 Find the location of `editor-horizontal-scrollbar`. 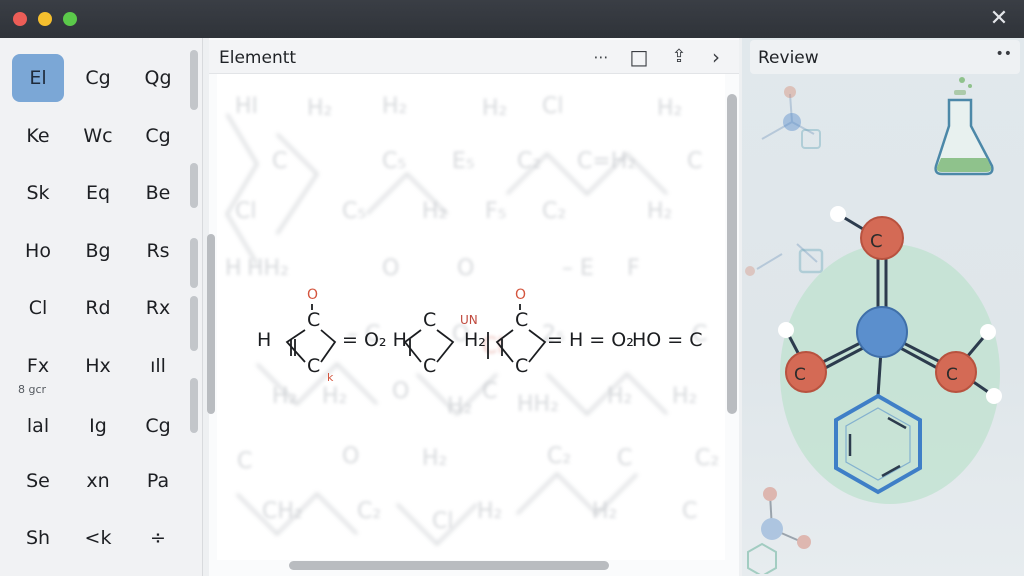

editor-horizontal-scrollbar is located at coordinates (449, 565).